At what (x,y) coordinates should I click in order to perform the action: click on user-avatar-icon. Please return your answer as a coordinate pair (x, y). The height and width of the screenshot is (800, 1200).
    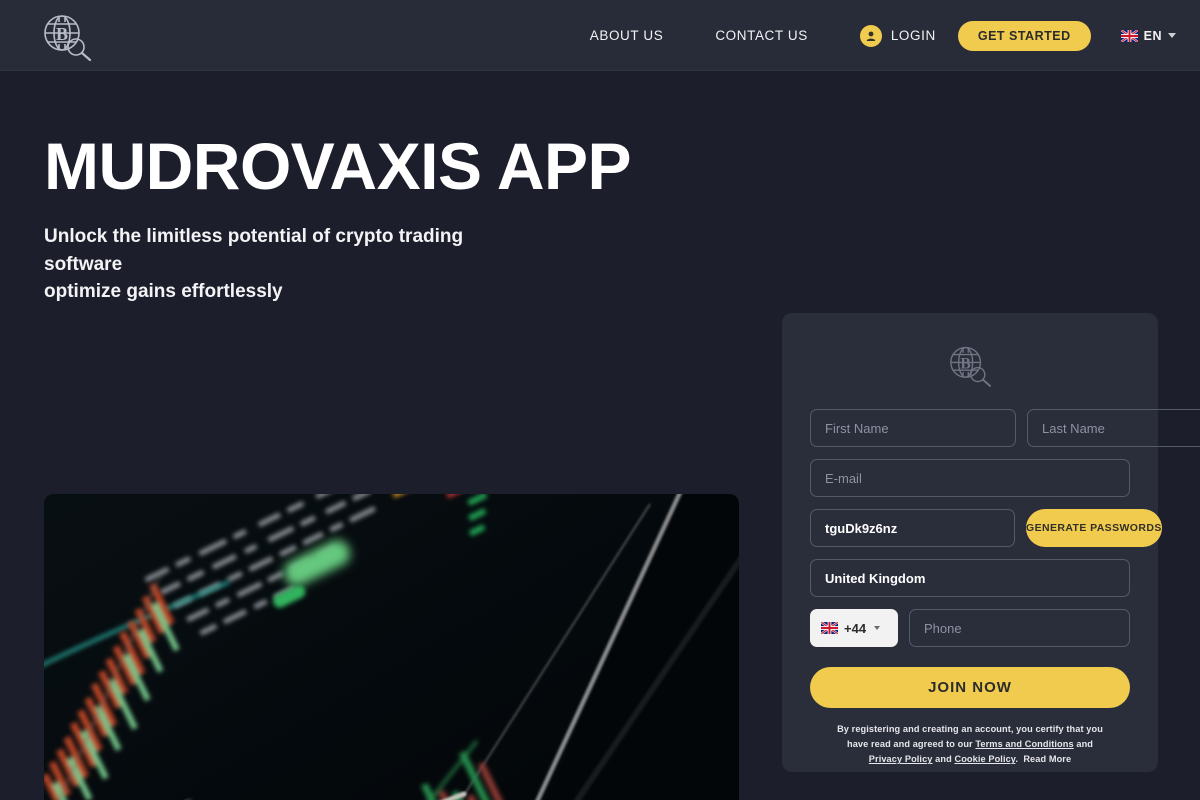
    Looking at the image, I should click on (870, 35).